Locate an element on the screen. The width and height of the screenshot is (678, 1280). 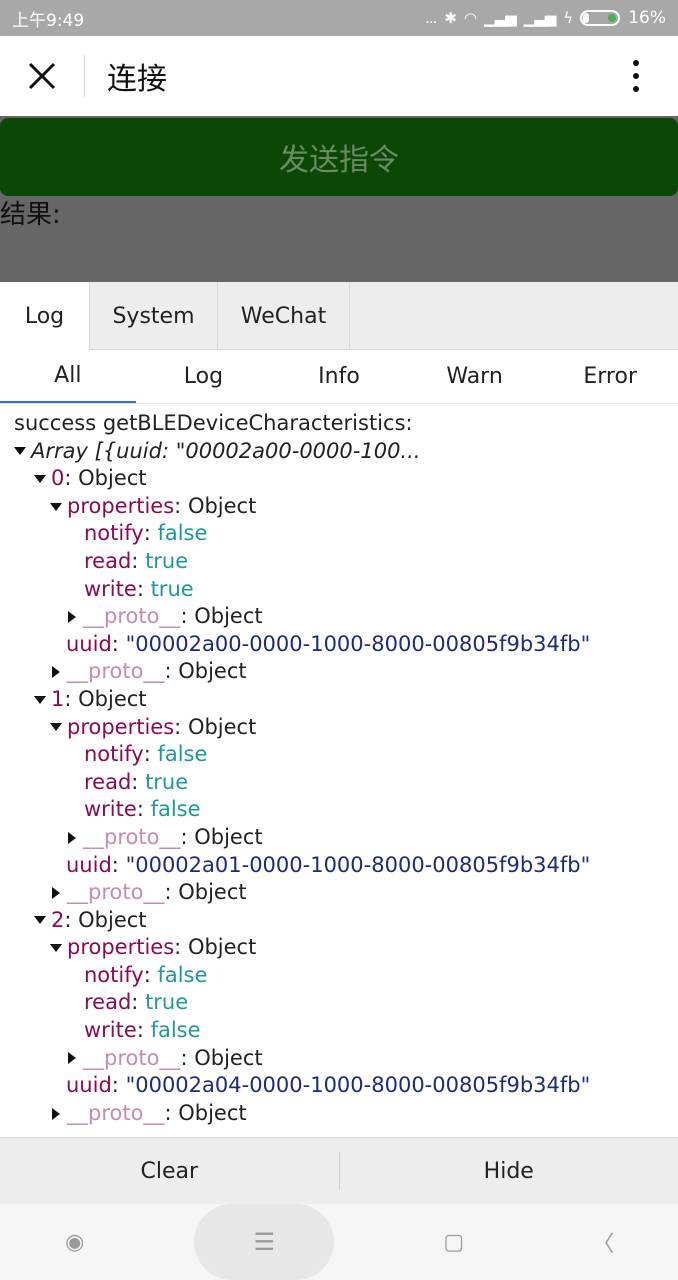
hide-button: Hide is located at coordinates (509, 1171).